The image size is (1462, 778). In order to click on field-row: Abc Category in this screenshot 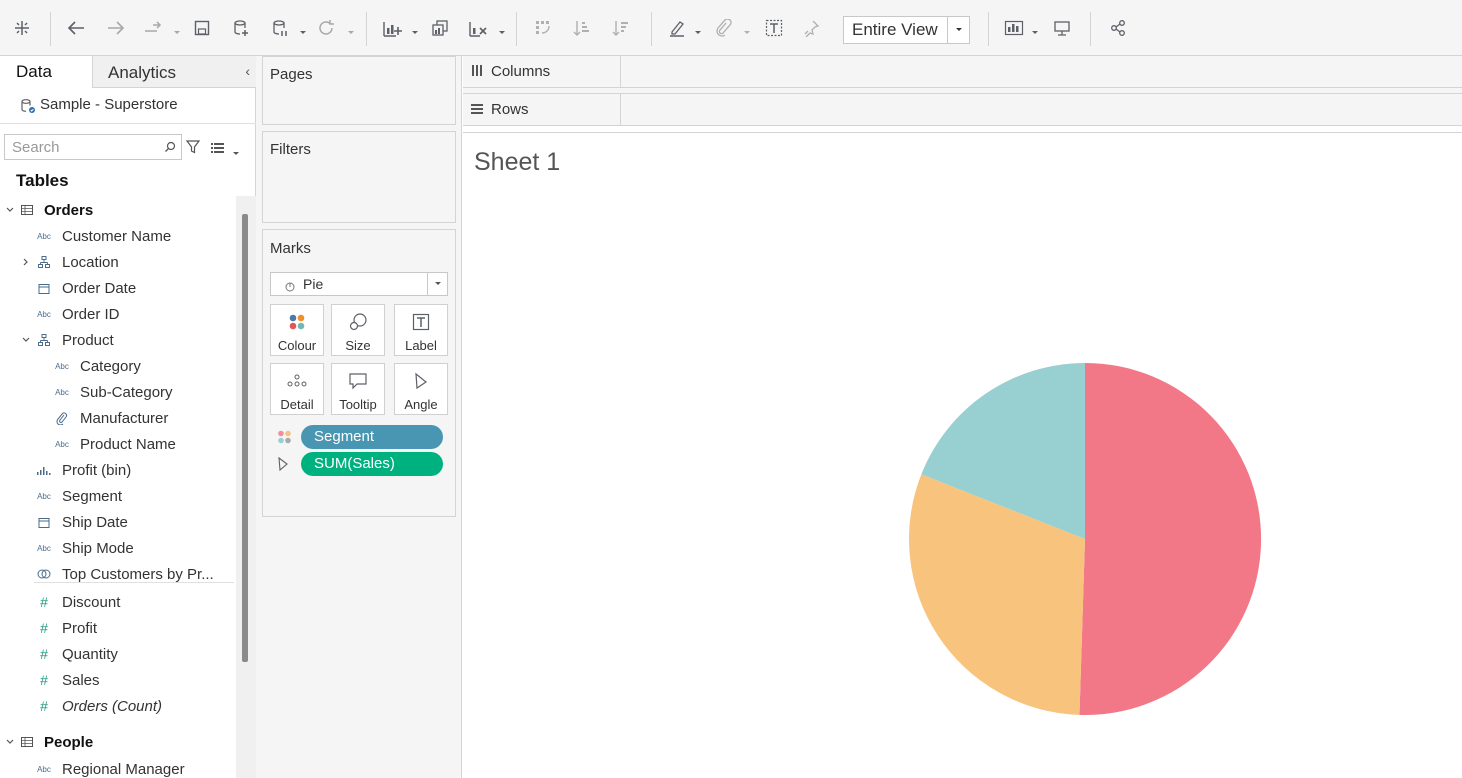, I will do `click(118, 366)`.